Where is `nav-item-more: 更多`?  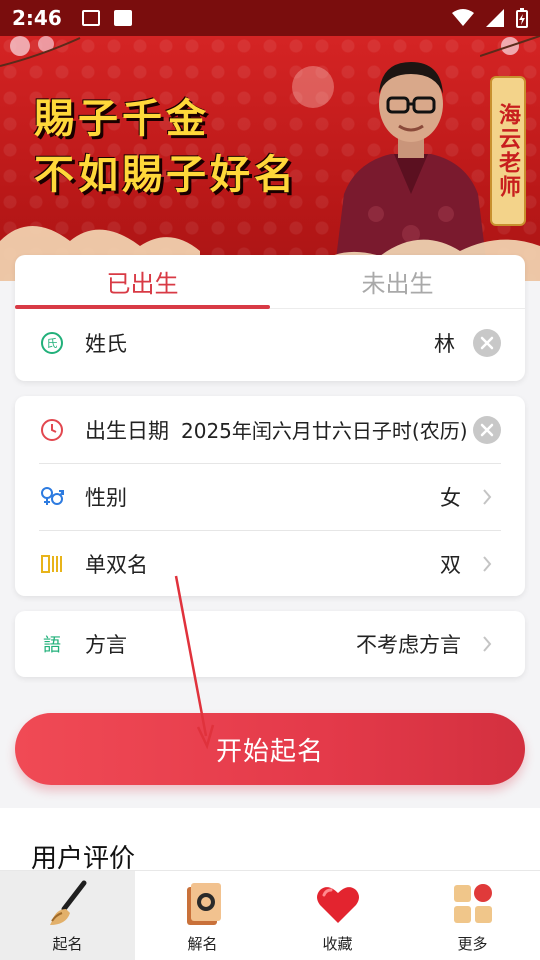
nav-item-more: 更多 is located at coordinates (472, 915).